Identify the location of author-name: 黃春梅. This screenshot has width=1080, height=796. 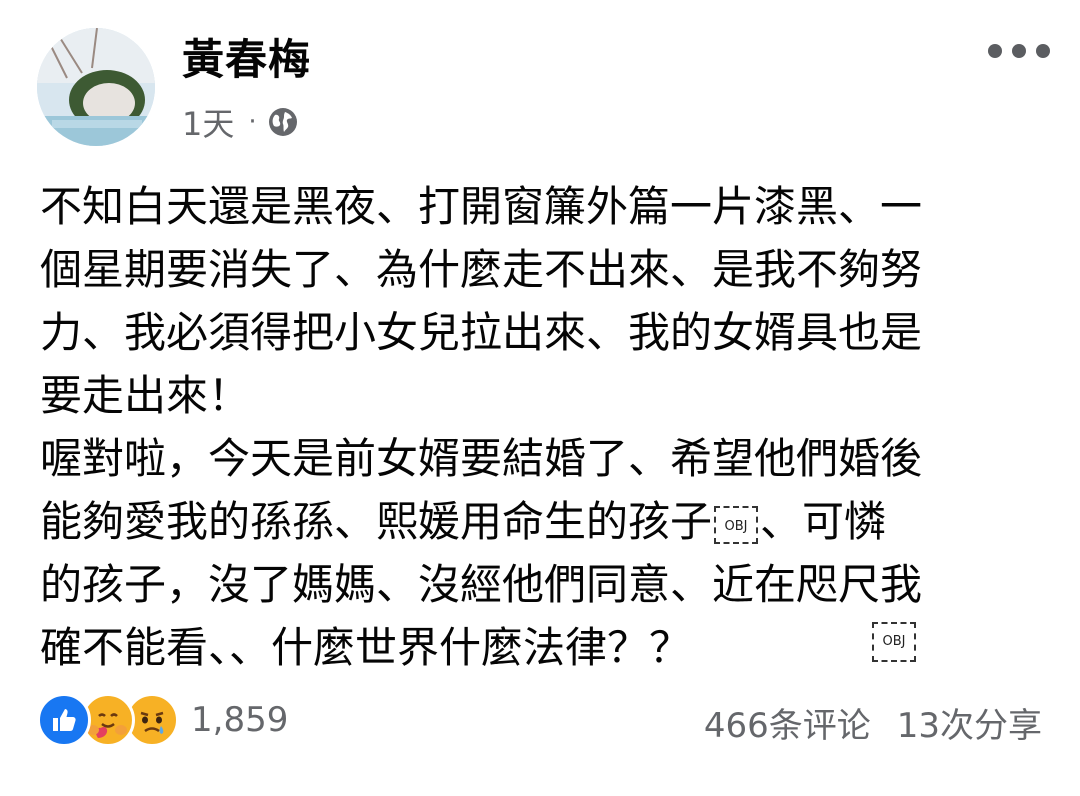
(246, 60).